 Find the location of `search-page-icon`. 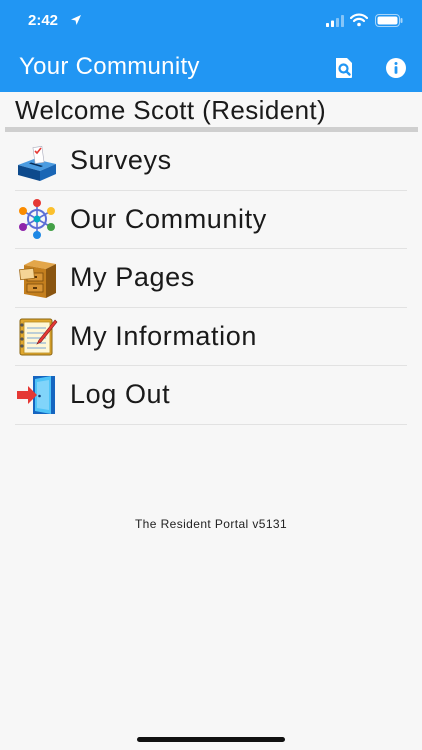

search-page-icon is located at coordinates (344, 68).